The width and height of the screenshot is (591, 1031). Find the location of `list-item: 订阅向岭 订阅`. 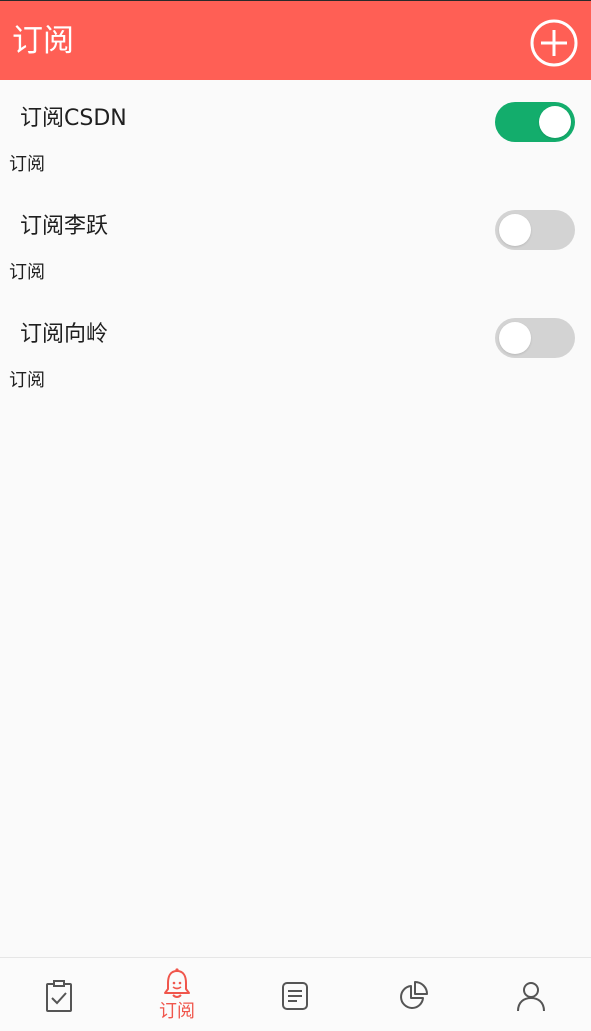

list-item: 订阅向岭 订阅 is located at coordinates (295, 350).